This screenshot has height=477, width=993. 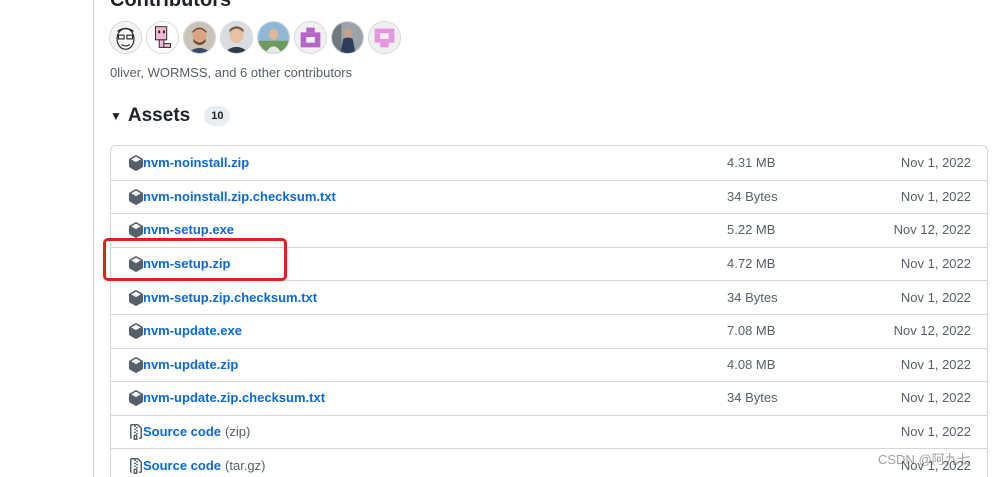 I want to click on photo-person-street-icon, so click(x=347, y=37).